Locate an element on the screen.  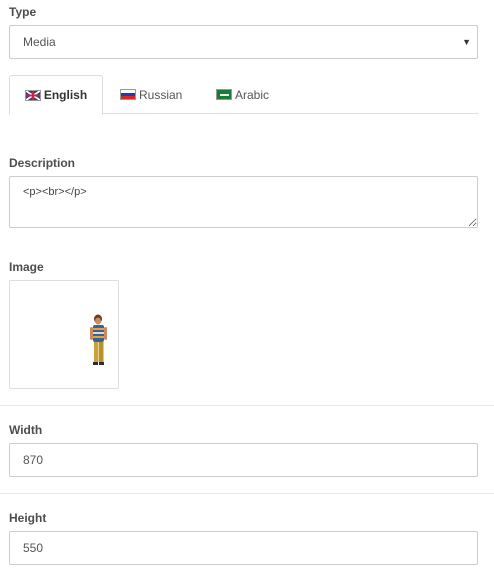
description-label: Description is located at coordinates (42, 163).